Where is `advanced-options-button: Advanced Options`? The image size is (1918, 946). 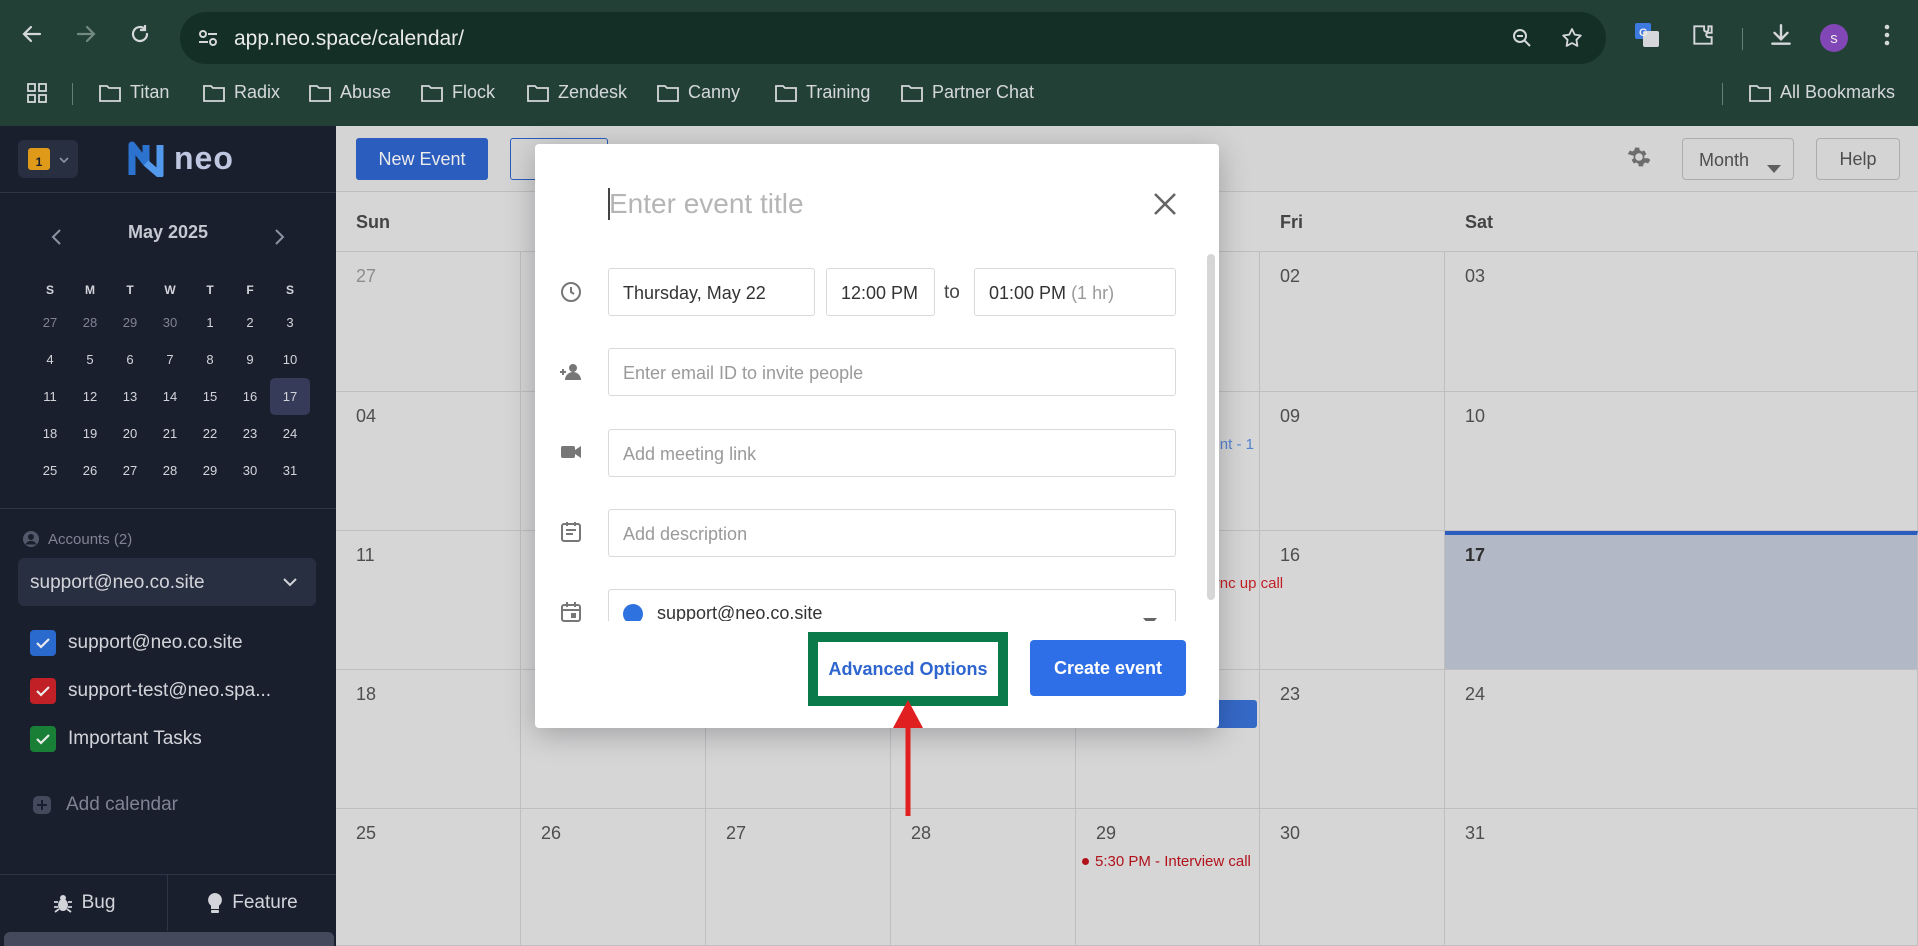
advanced-options-button: Advanced Options is located at coordinates (908, 669).